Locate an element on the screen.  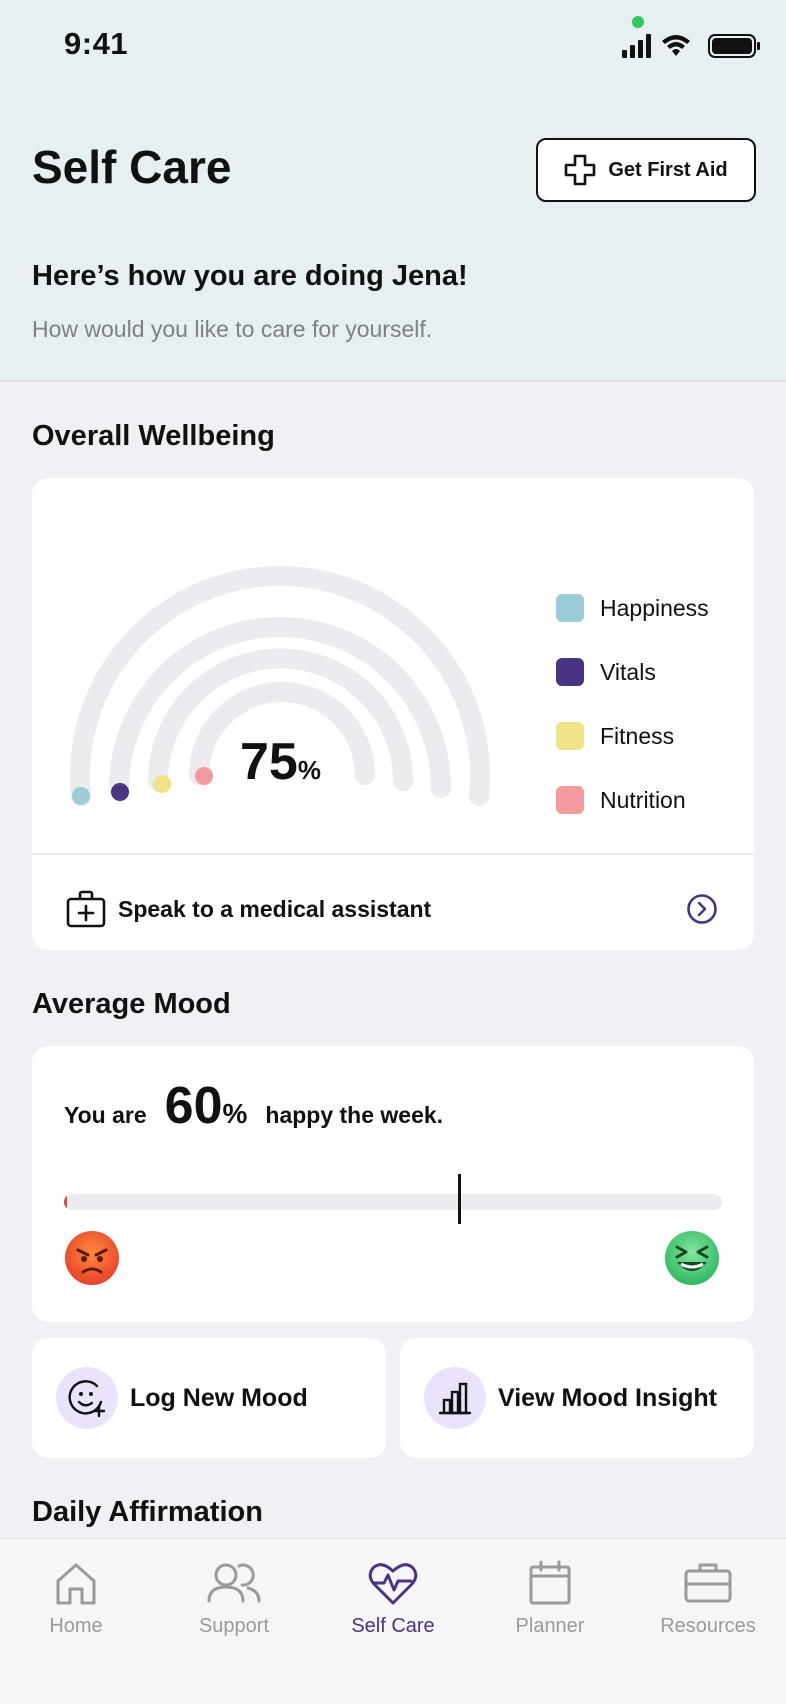
wellbeing-legend: Happiness Vitals Fitness Nutrition is located at coordinates (632, 704).